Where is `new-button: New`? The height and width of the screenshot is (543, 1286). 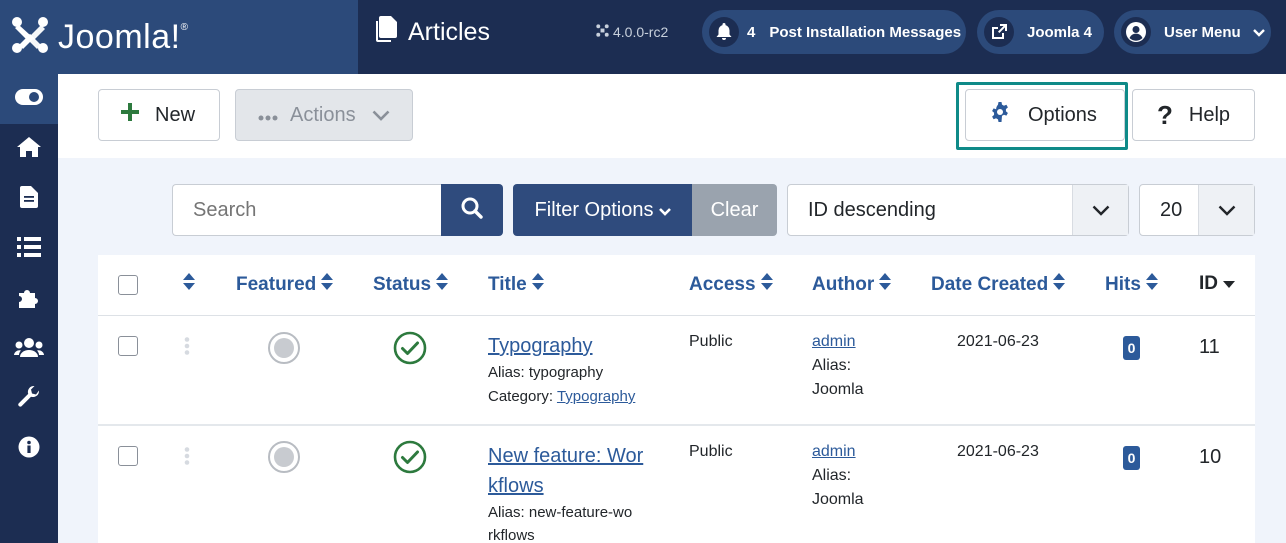 new-button: New is located at coordinates (159, 115).